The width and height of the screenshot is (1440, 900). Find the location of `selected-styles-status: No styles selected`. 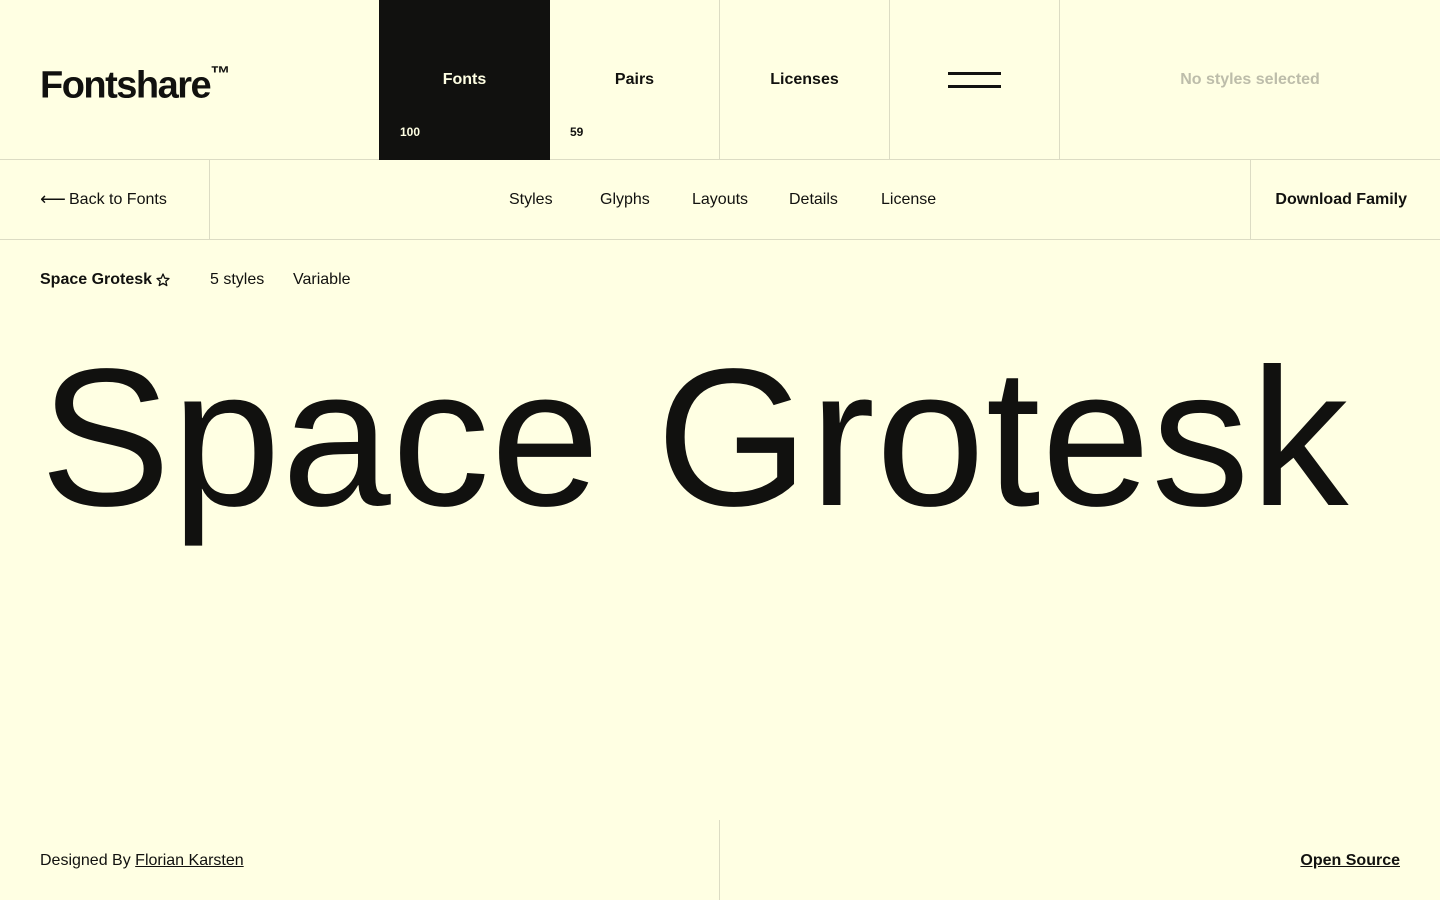

selected-styles-status: No styles selected is located at coordinates (1250, 80).